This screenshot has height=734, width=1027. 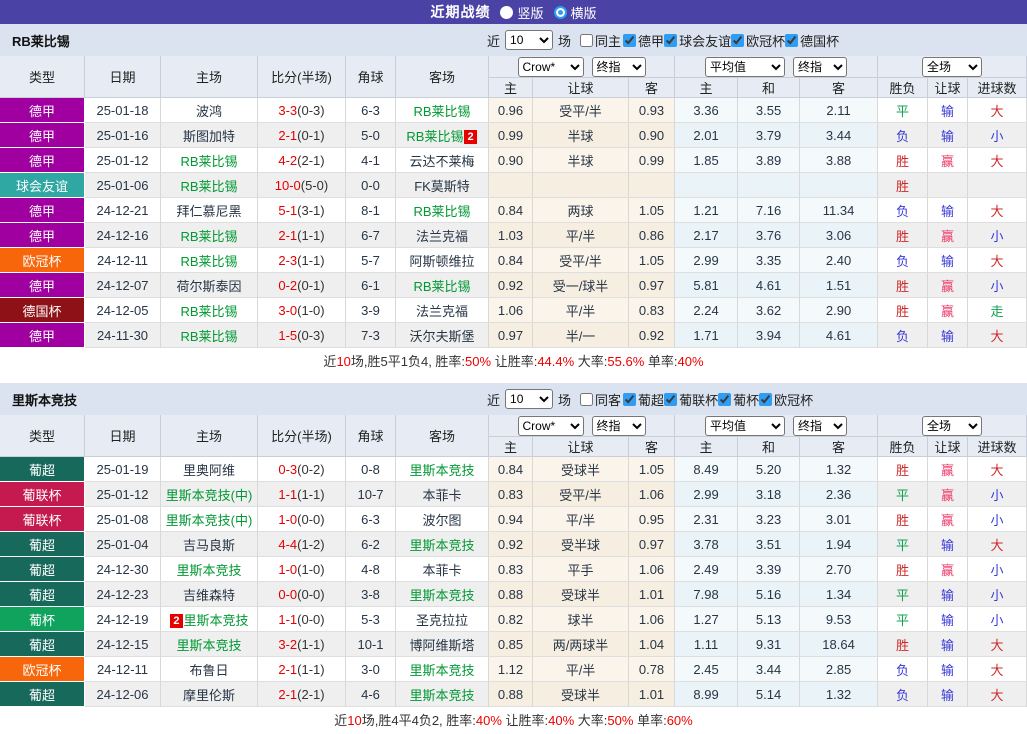 I want to click on avg-home: 1.85, so click(x=707, y=160).